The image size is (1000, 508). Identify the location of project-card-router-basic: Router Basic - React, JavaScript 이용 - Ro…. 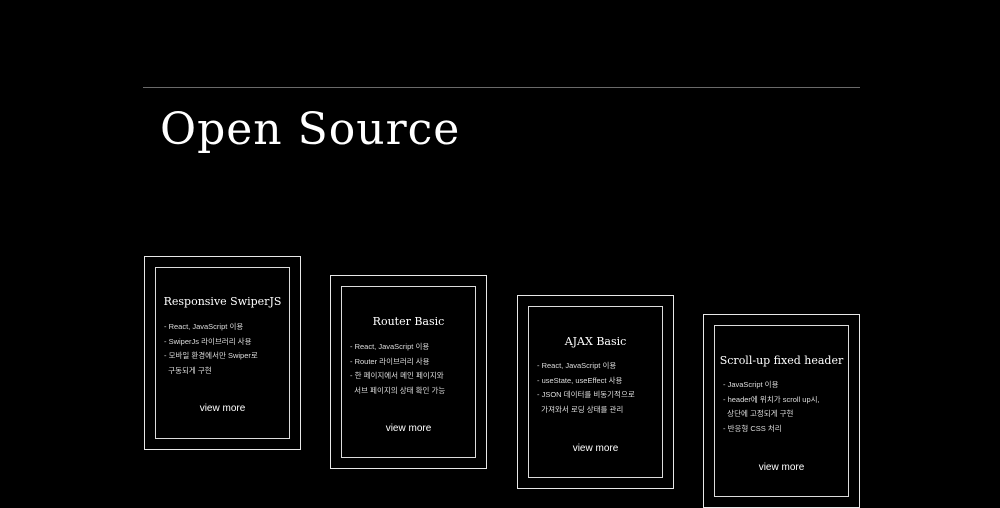
(408, 372).